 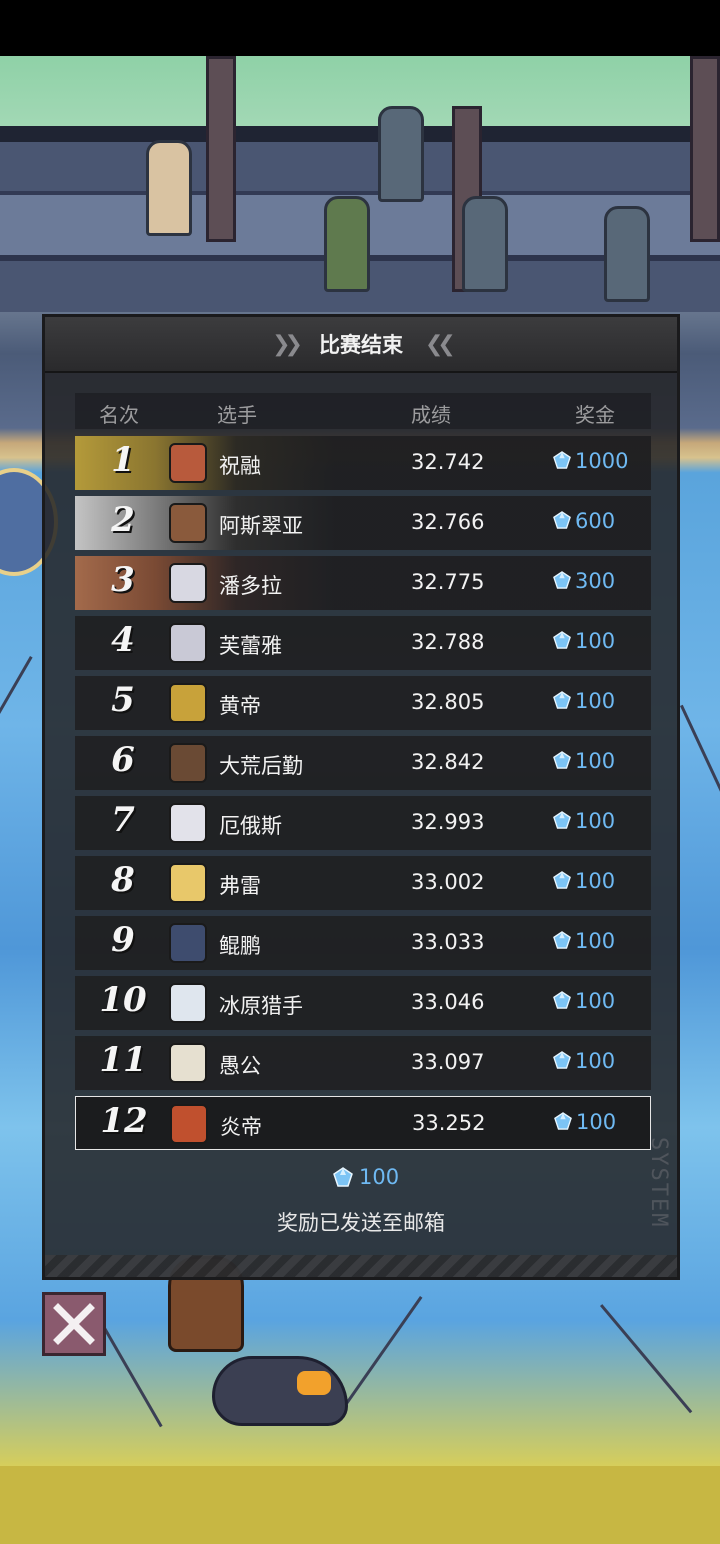 What do you see at coordinates (280, 1391) in the screenshot?
I see `whale-monster` at bounding box center [280, 1391].